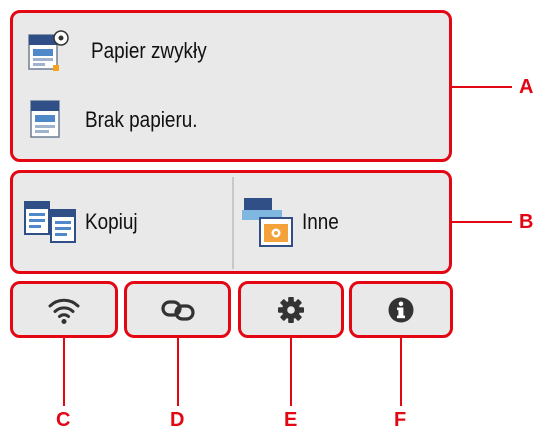 Image resolution: width=549 pixels, height=432 pixels. What do you see at coordinates (291, 372) in the screenshot?
I see `callout-e-line` at bounding box center [291, 372].